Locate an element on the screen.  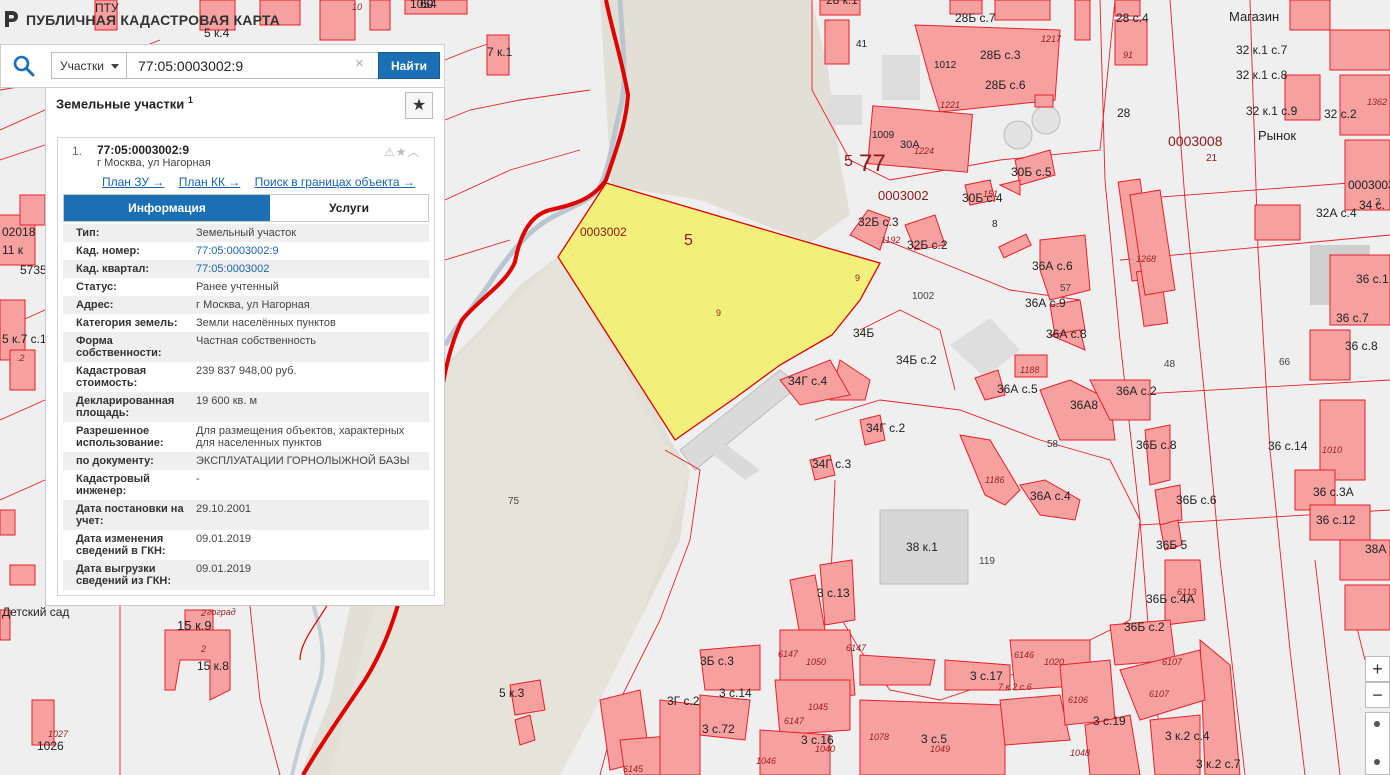
logo-icon is located at coordinates (11, 19).